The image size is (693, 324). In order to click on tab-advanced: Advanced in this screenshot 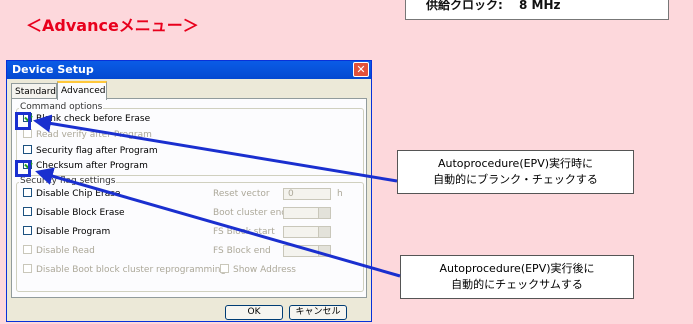, I will do `click(82, 90)`.